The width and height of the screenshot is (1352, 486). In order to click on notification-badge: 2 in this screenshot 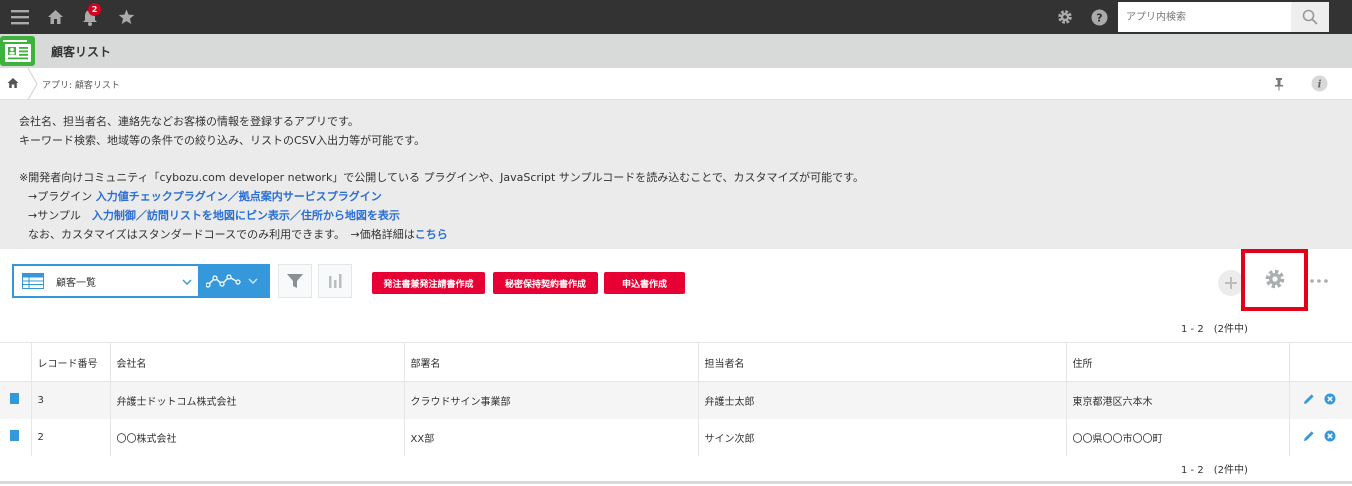, I will do `click(94, 9)`.